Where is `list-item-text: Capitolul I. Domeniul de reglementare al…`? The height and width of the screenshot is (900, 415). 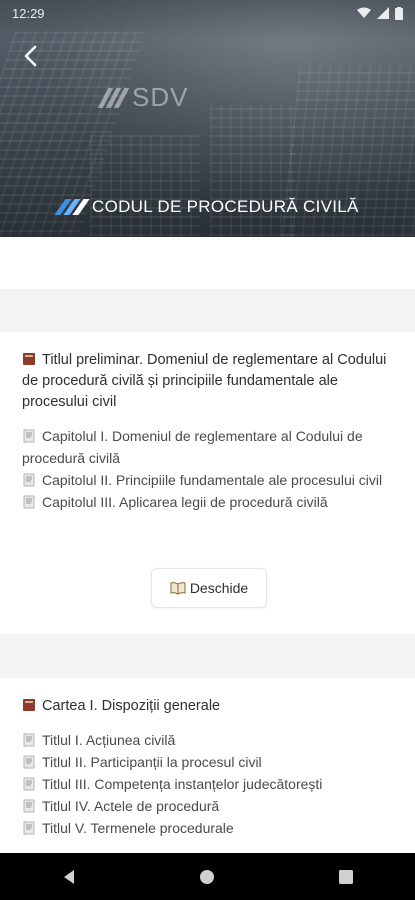
list-item-text: Capitolul I. Domeniul de reglementare al… is located at coordinates (192, 447).